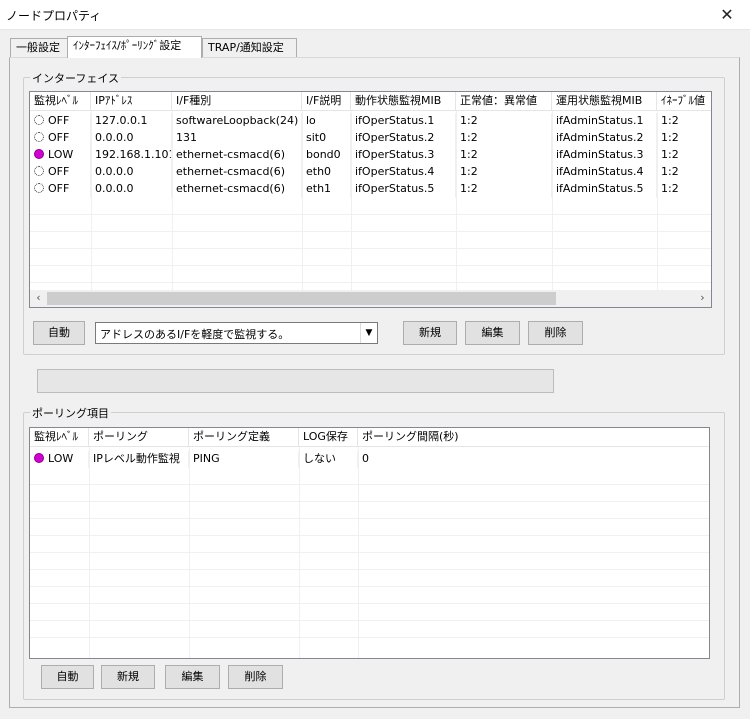  I want to click on chevron-down-icon: ▼, so click(368, 333).